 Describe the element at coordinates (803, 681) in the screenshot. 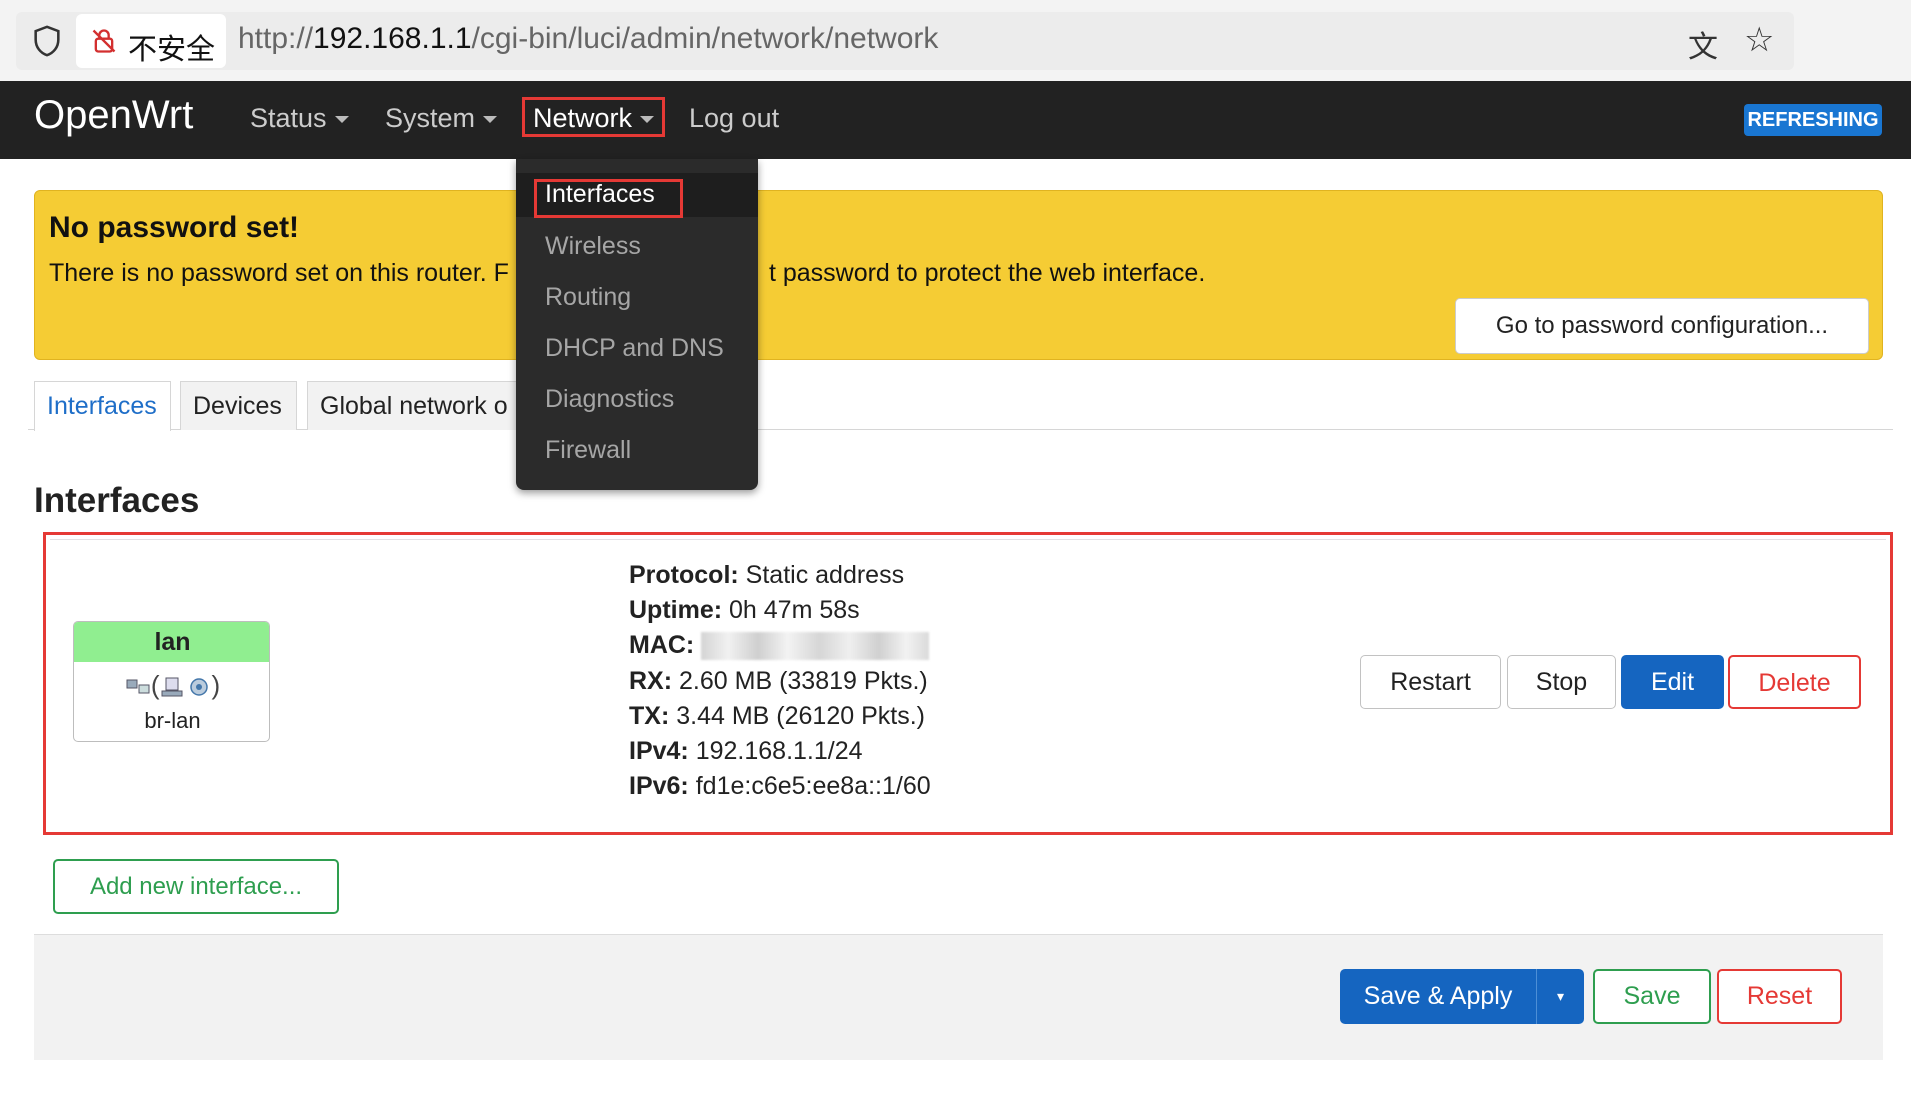

I see `info-rx-value: 2.60 MB (33819 Pkts.)` at that location.